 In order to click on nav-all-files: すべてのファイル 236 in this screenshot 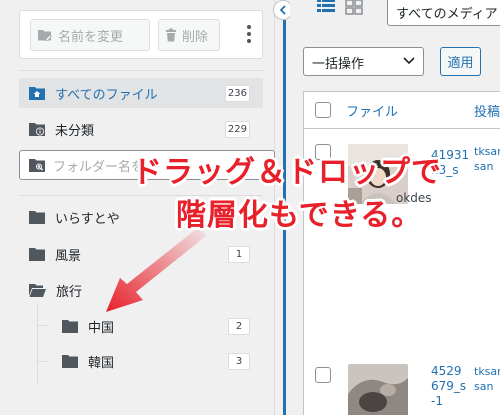, I will do `click(141, 93)`.